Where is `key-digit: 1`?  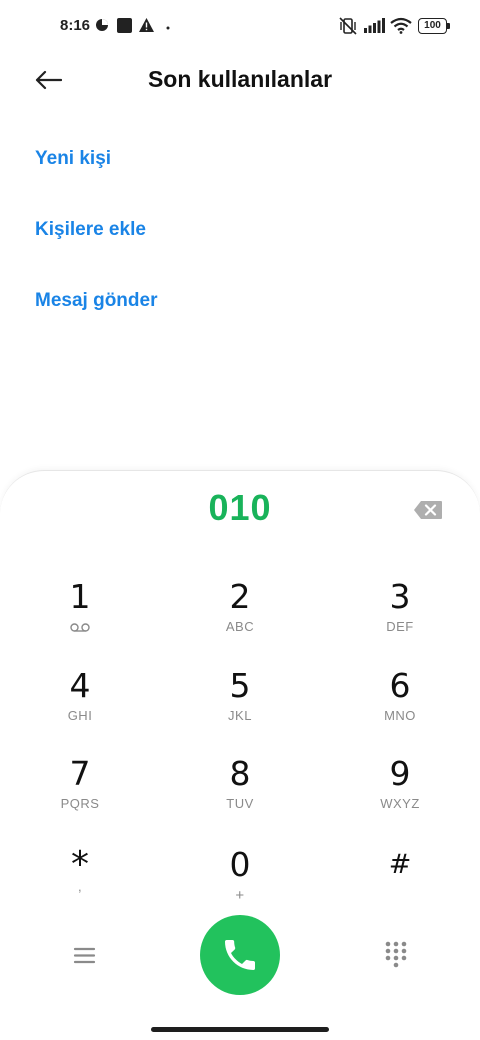 key-digit: 1 is located at coordinates (80, 596).